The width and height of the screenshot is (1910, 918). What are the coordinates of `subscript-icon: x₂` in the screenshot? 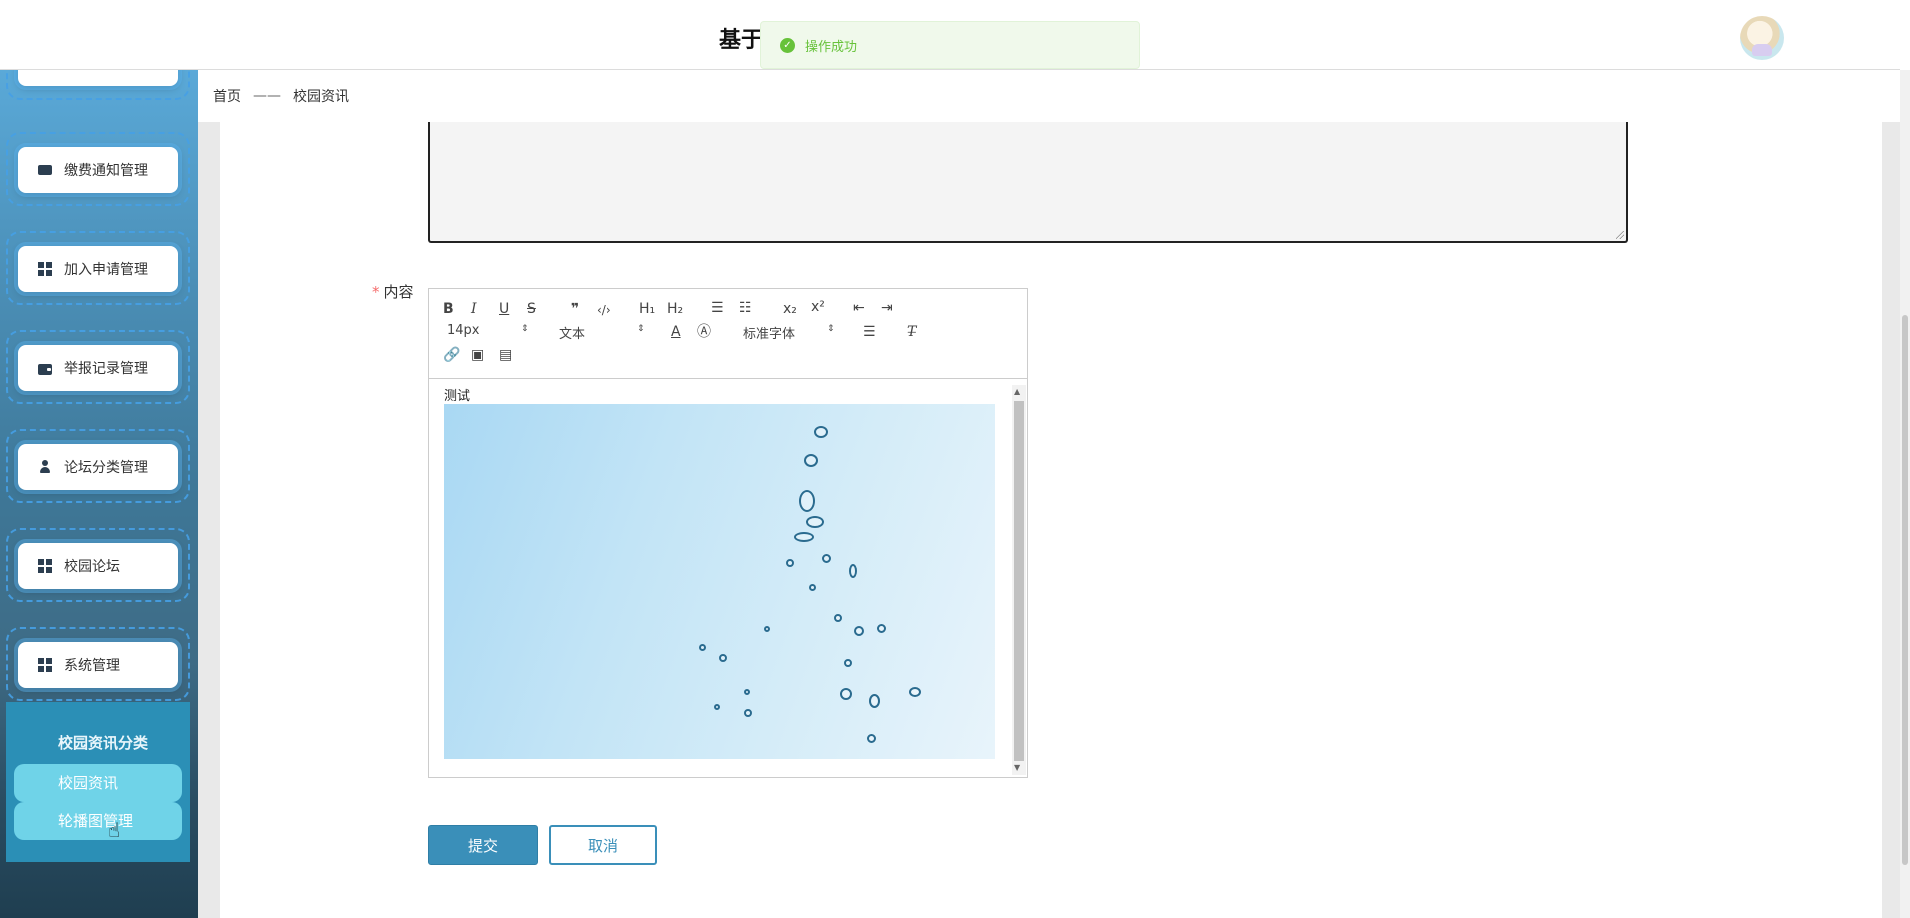 It's located at (790, 309).